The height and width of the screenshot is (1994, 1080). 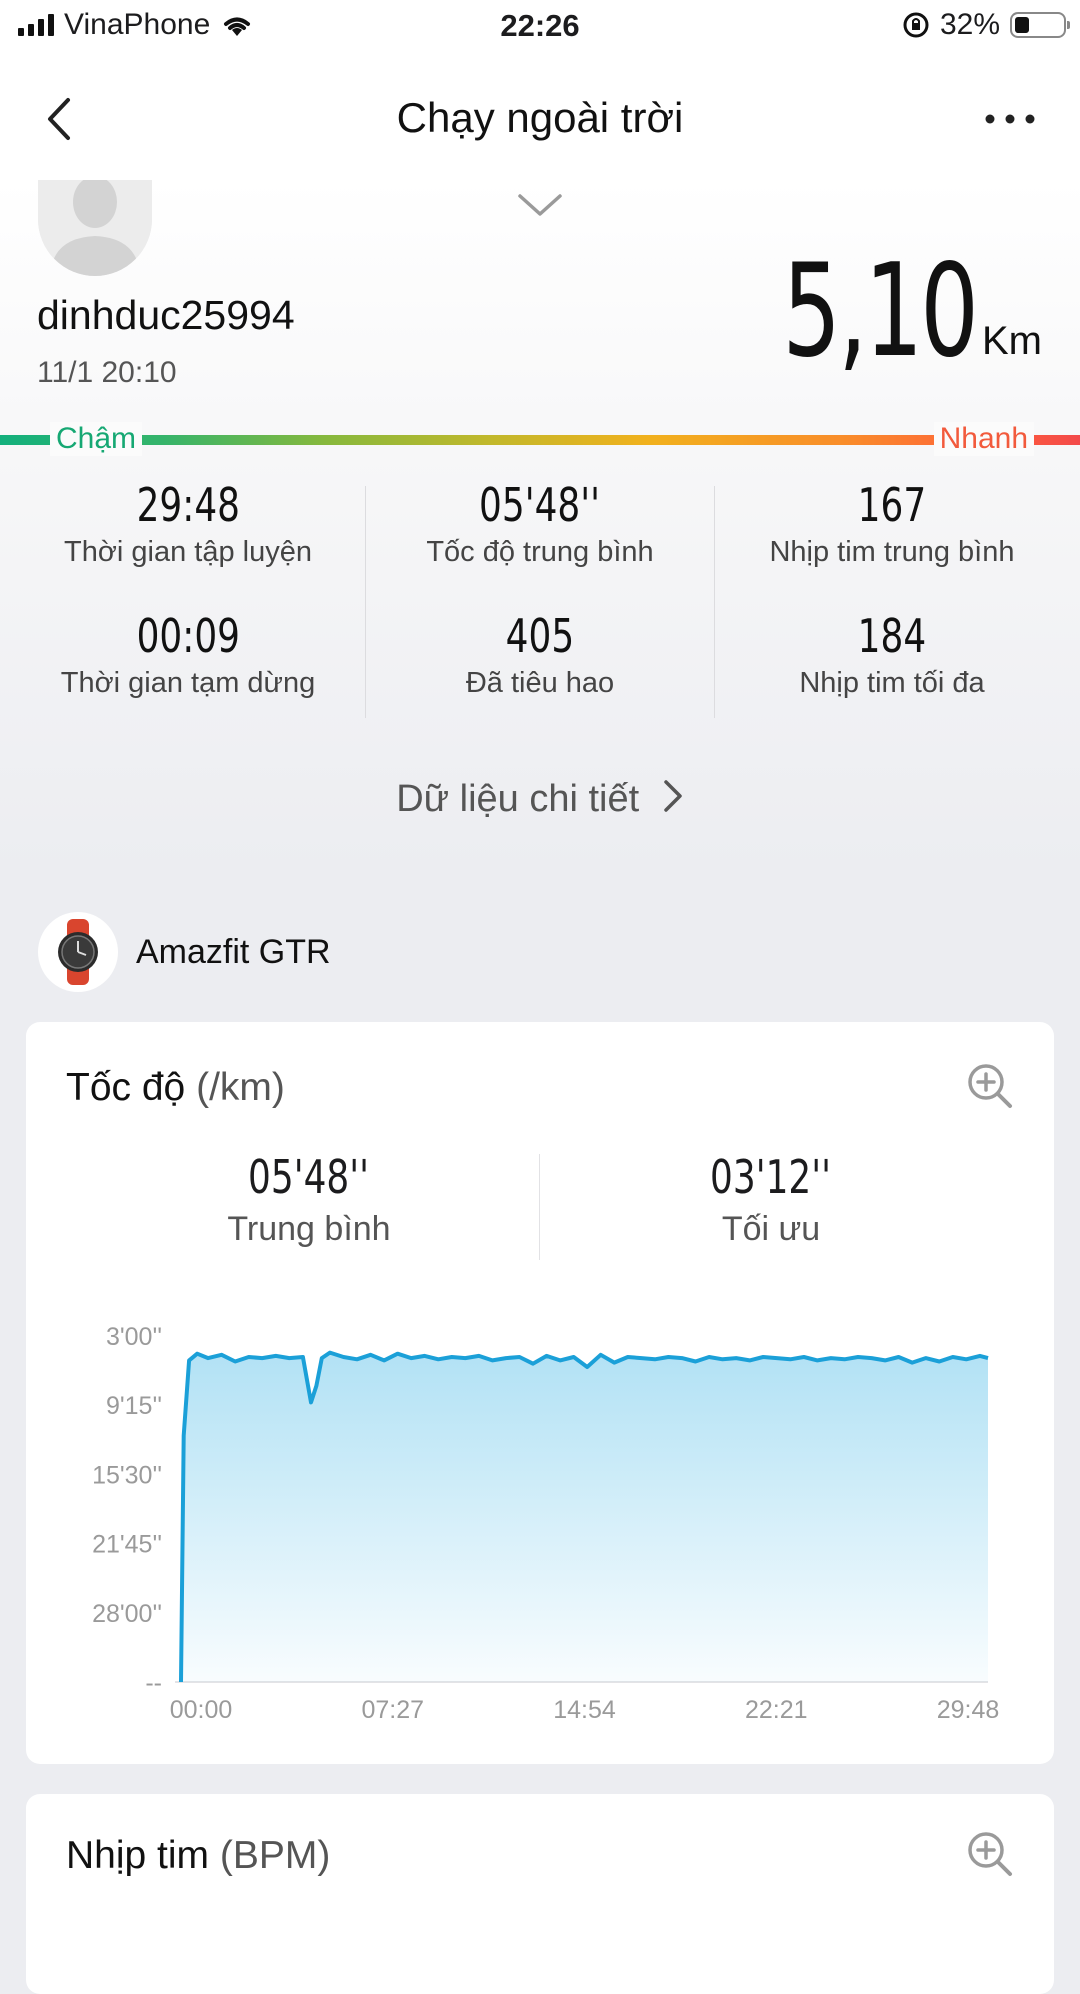 What do you see at coordinates (134, 1337) in the screenshot?
I see `y-tick-label: 3'00''` at bounding box center [134, 1337].